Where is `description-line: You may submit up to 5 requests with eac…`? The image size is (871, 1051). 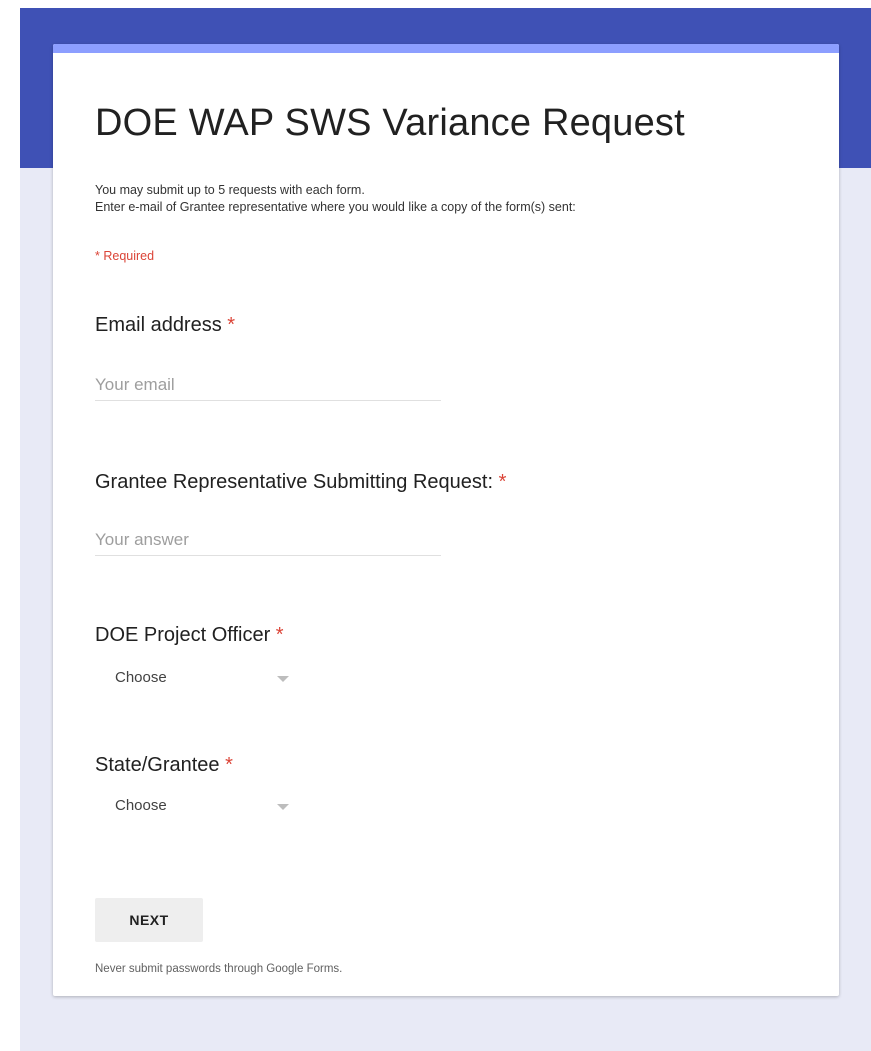
description-line: You may submit up to 5 requests with eac… is located at coordinates (230, 190).